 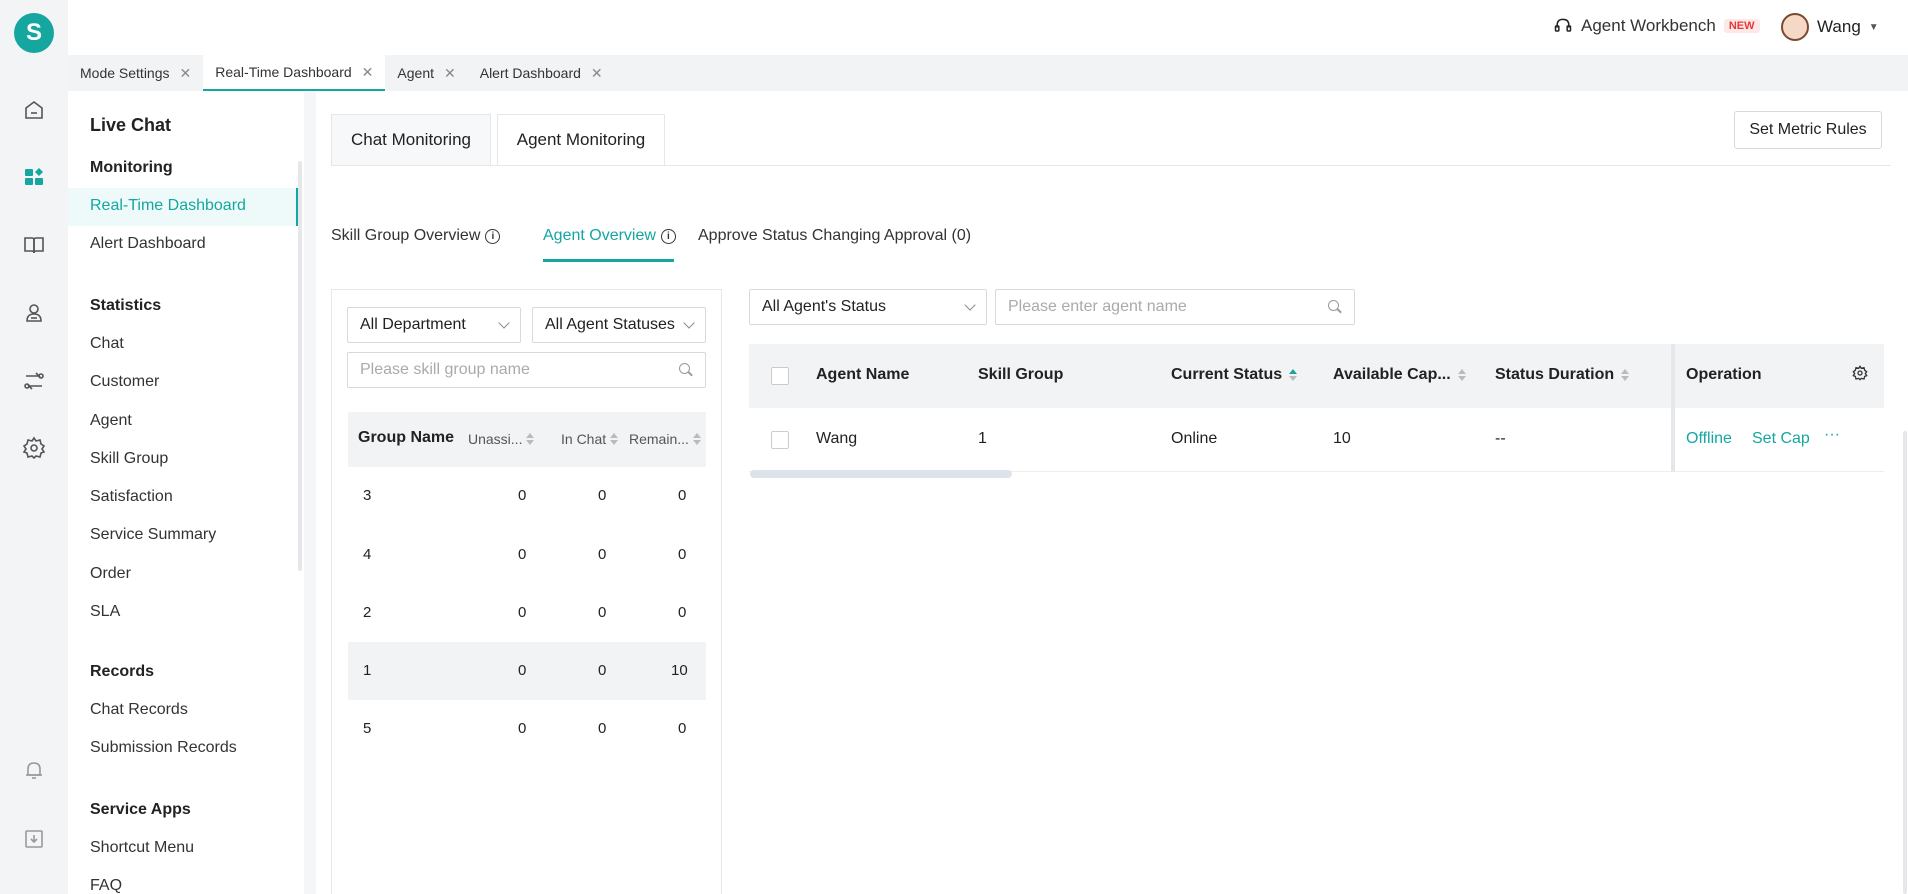 I want to click on download-icon, so click(x=34, y=839).